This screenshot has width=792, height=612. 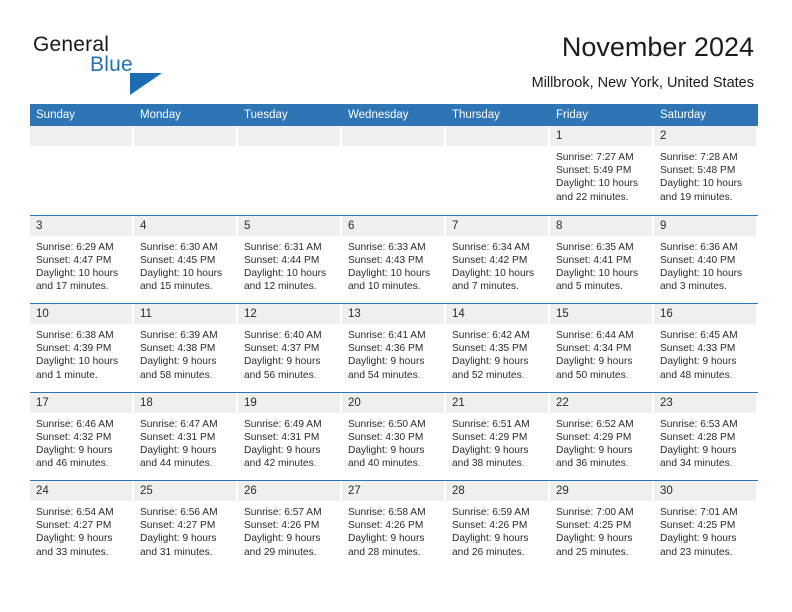 I want to click on sunset-text: Sunset: 4:43 PM, so click(x=386, y=260).